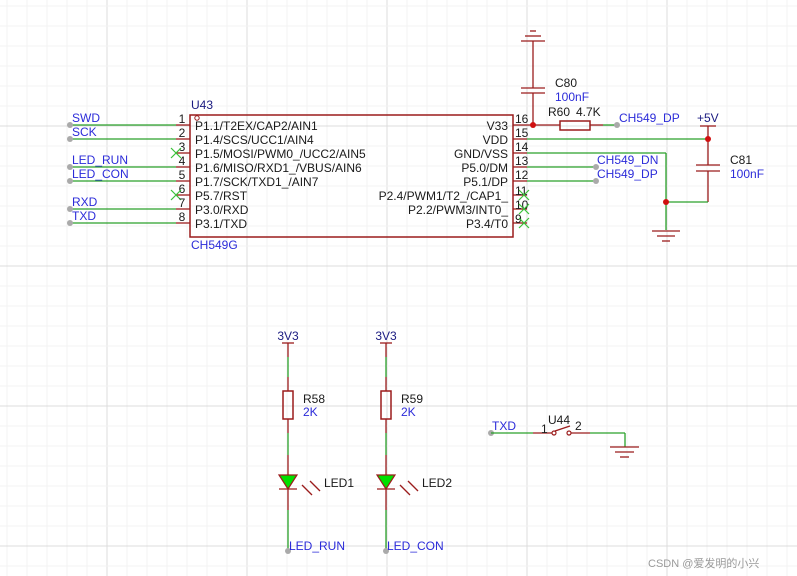  I want to click on pin-name: P3.1/TXD, so click(221, 224).